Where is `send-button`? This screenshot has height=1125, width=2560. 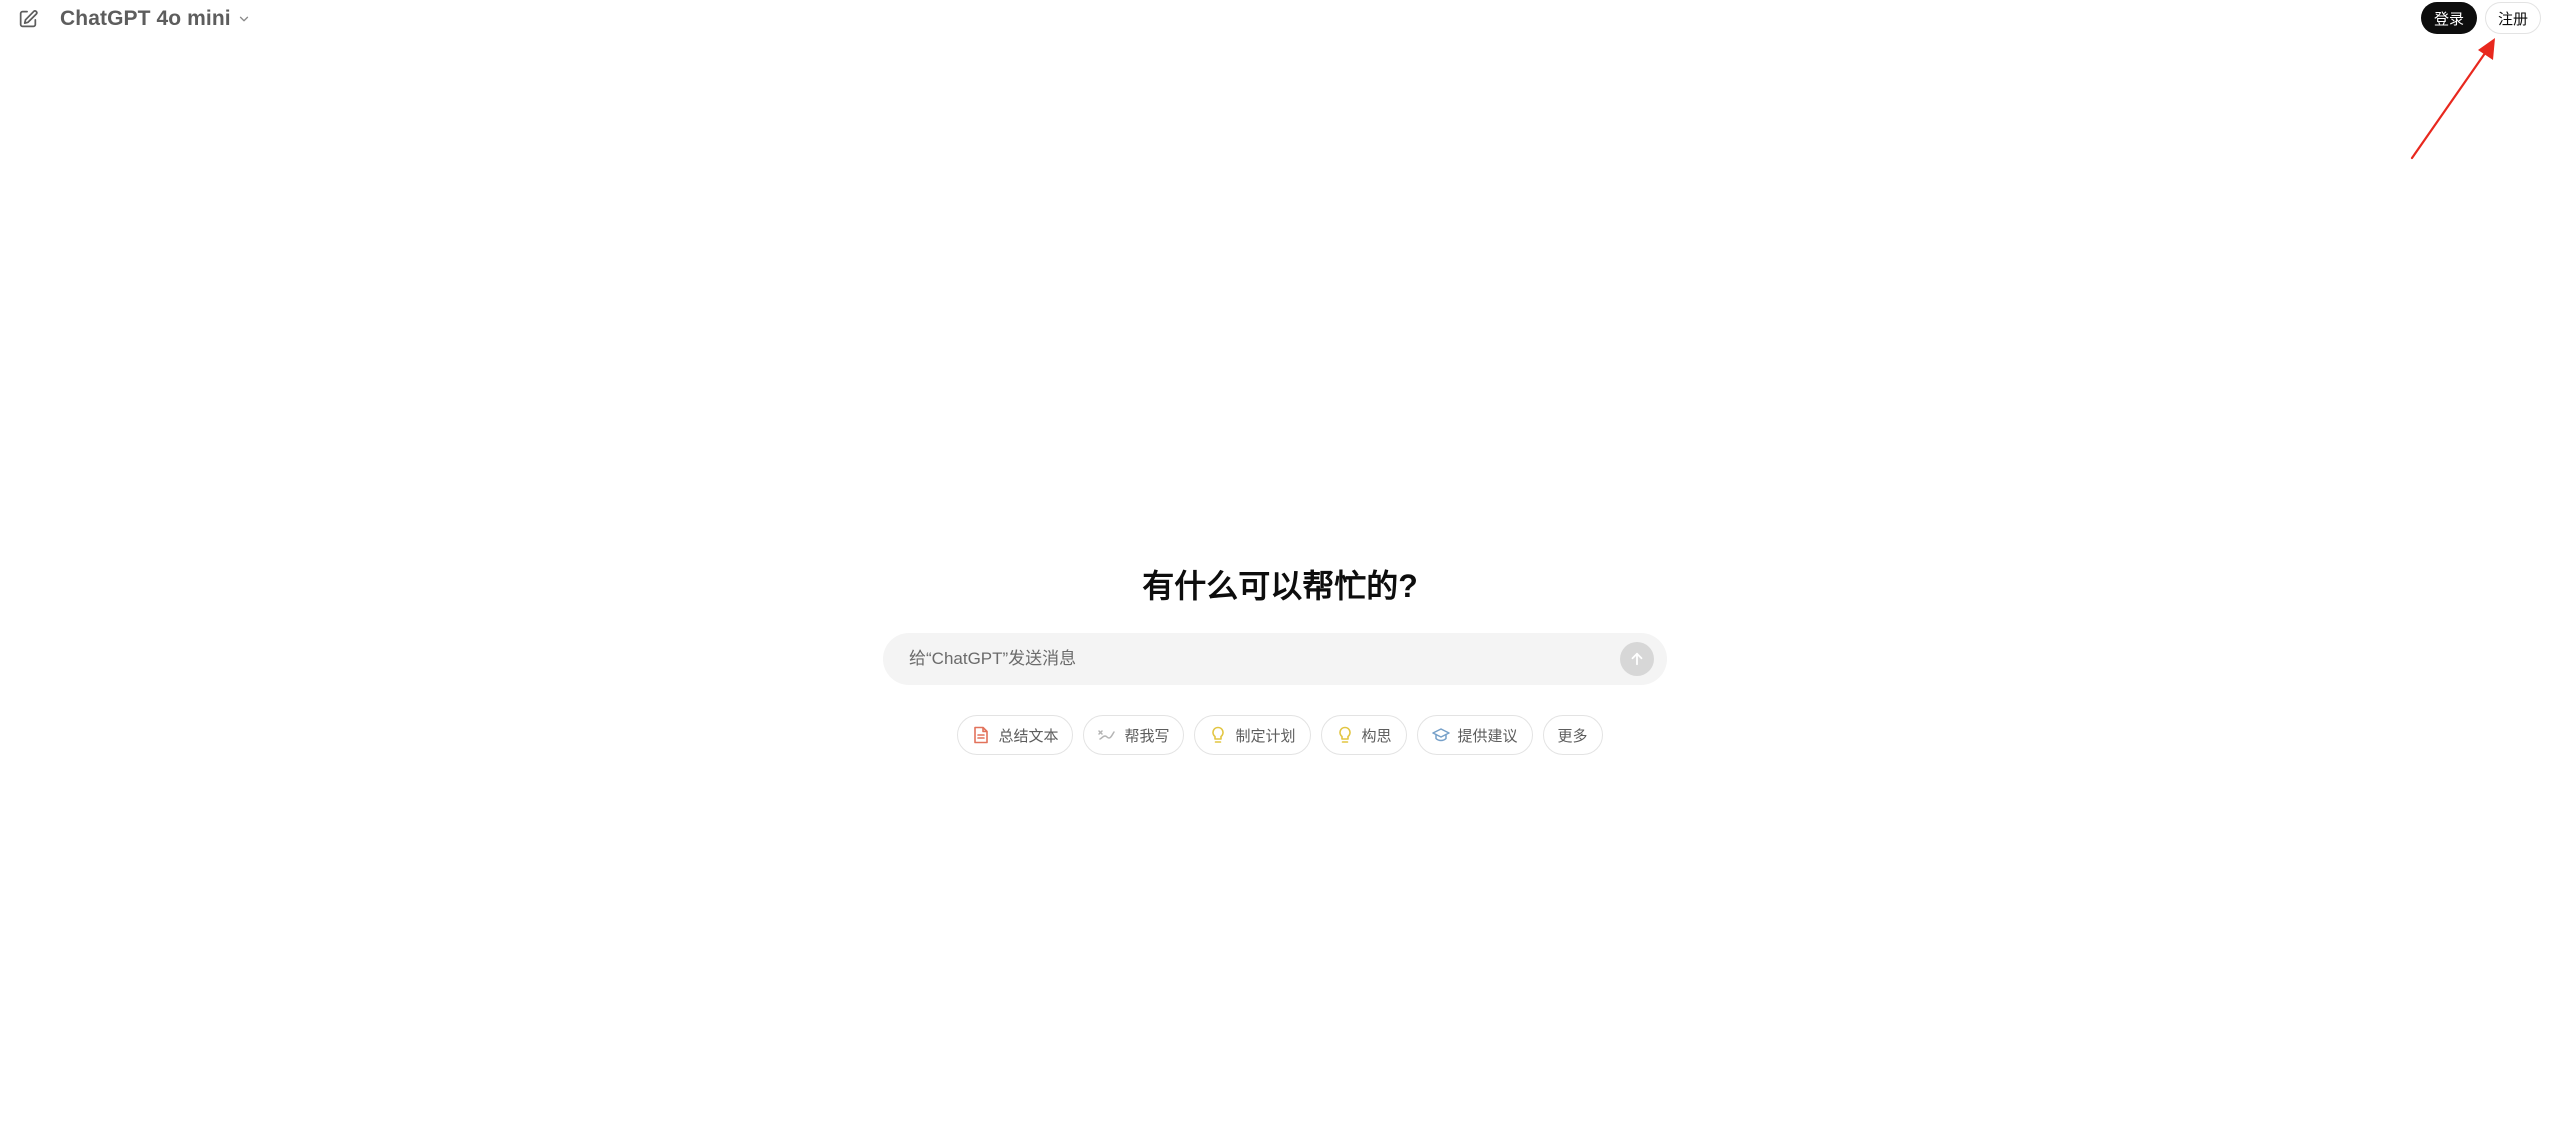 send-button is located at coordinates (1637, 659).